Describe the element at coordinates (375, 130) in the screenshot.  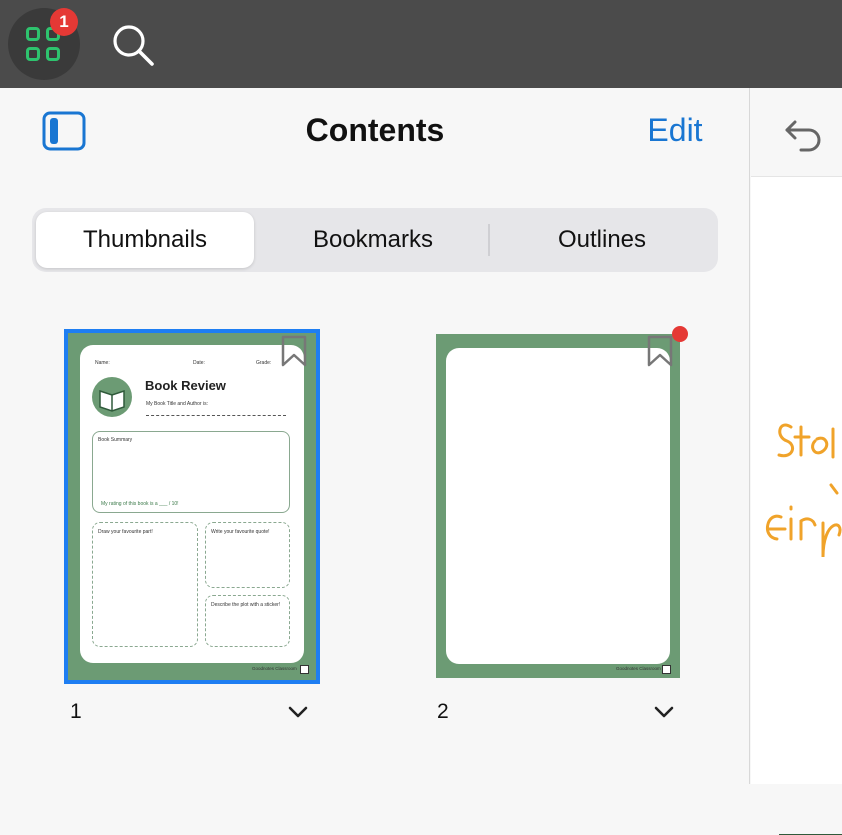
I see `panel-title: Contents` at that location.